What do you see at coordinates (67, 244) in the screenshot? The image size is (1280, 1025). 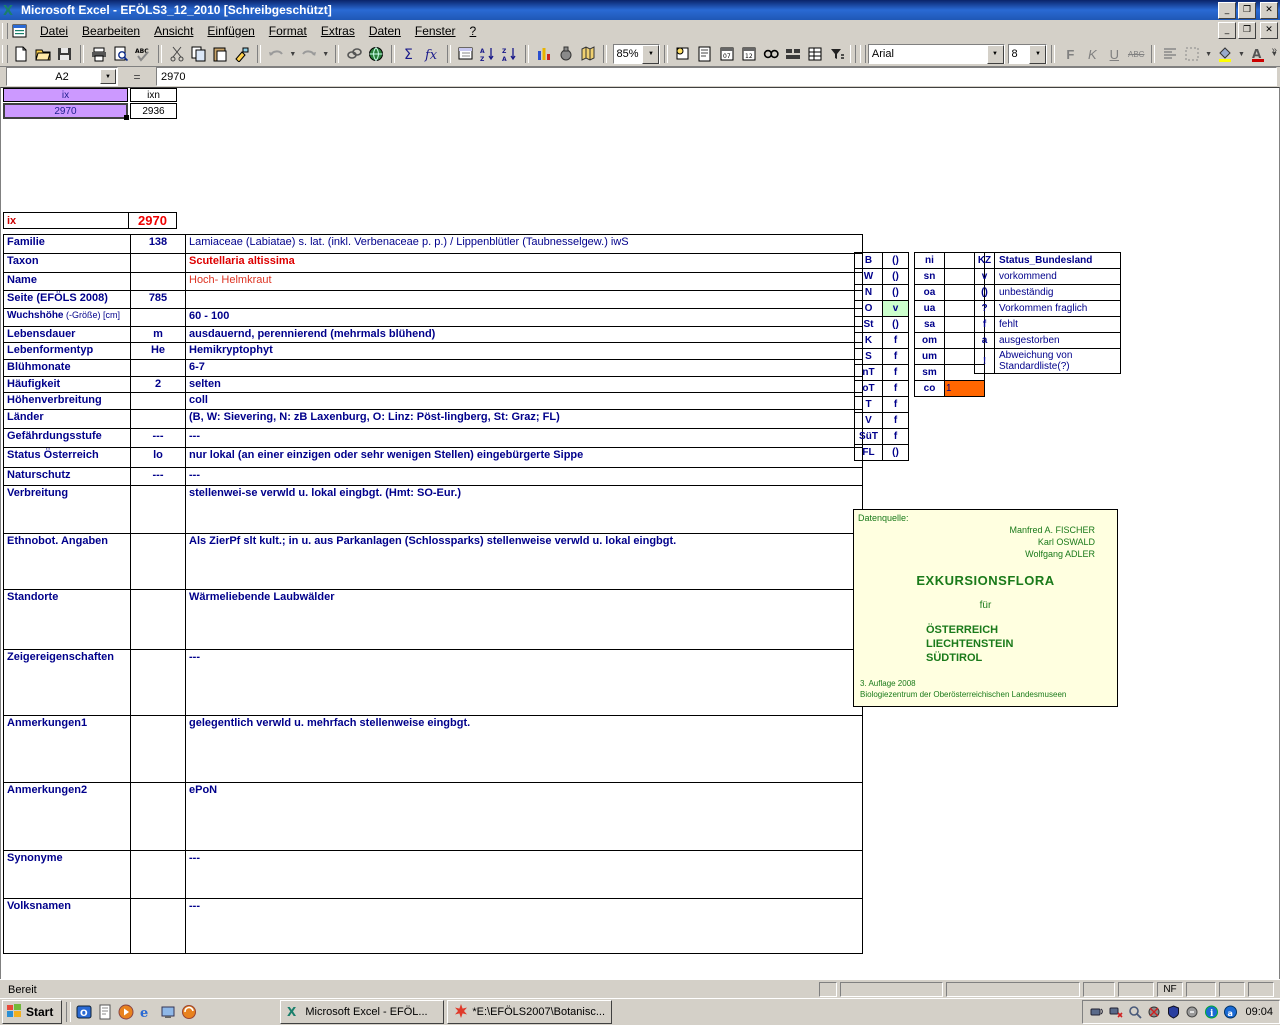 I see `row-label: Familie` at bounding box center [67, 244].